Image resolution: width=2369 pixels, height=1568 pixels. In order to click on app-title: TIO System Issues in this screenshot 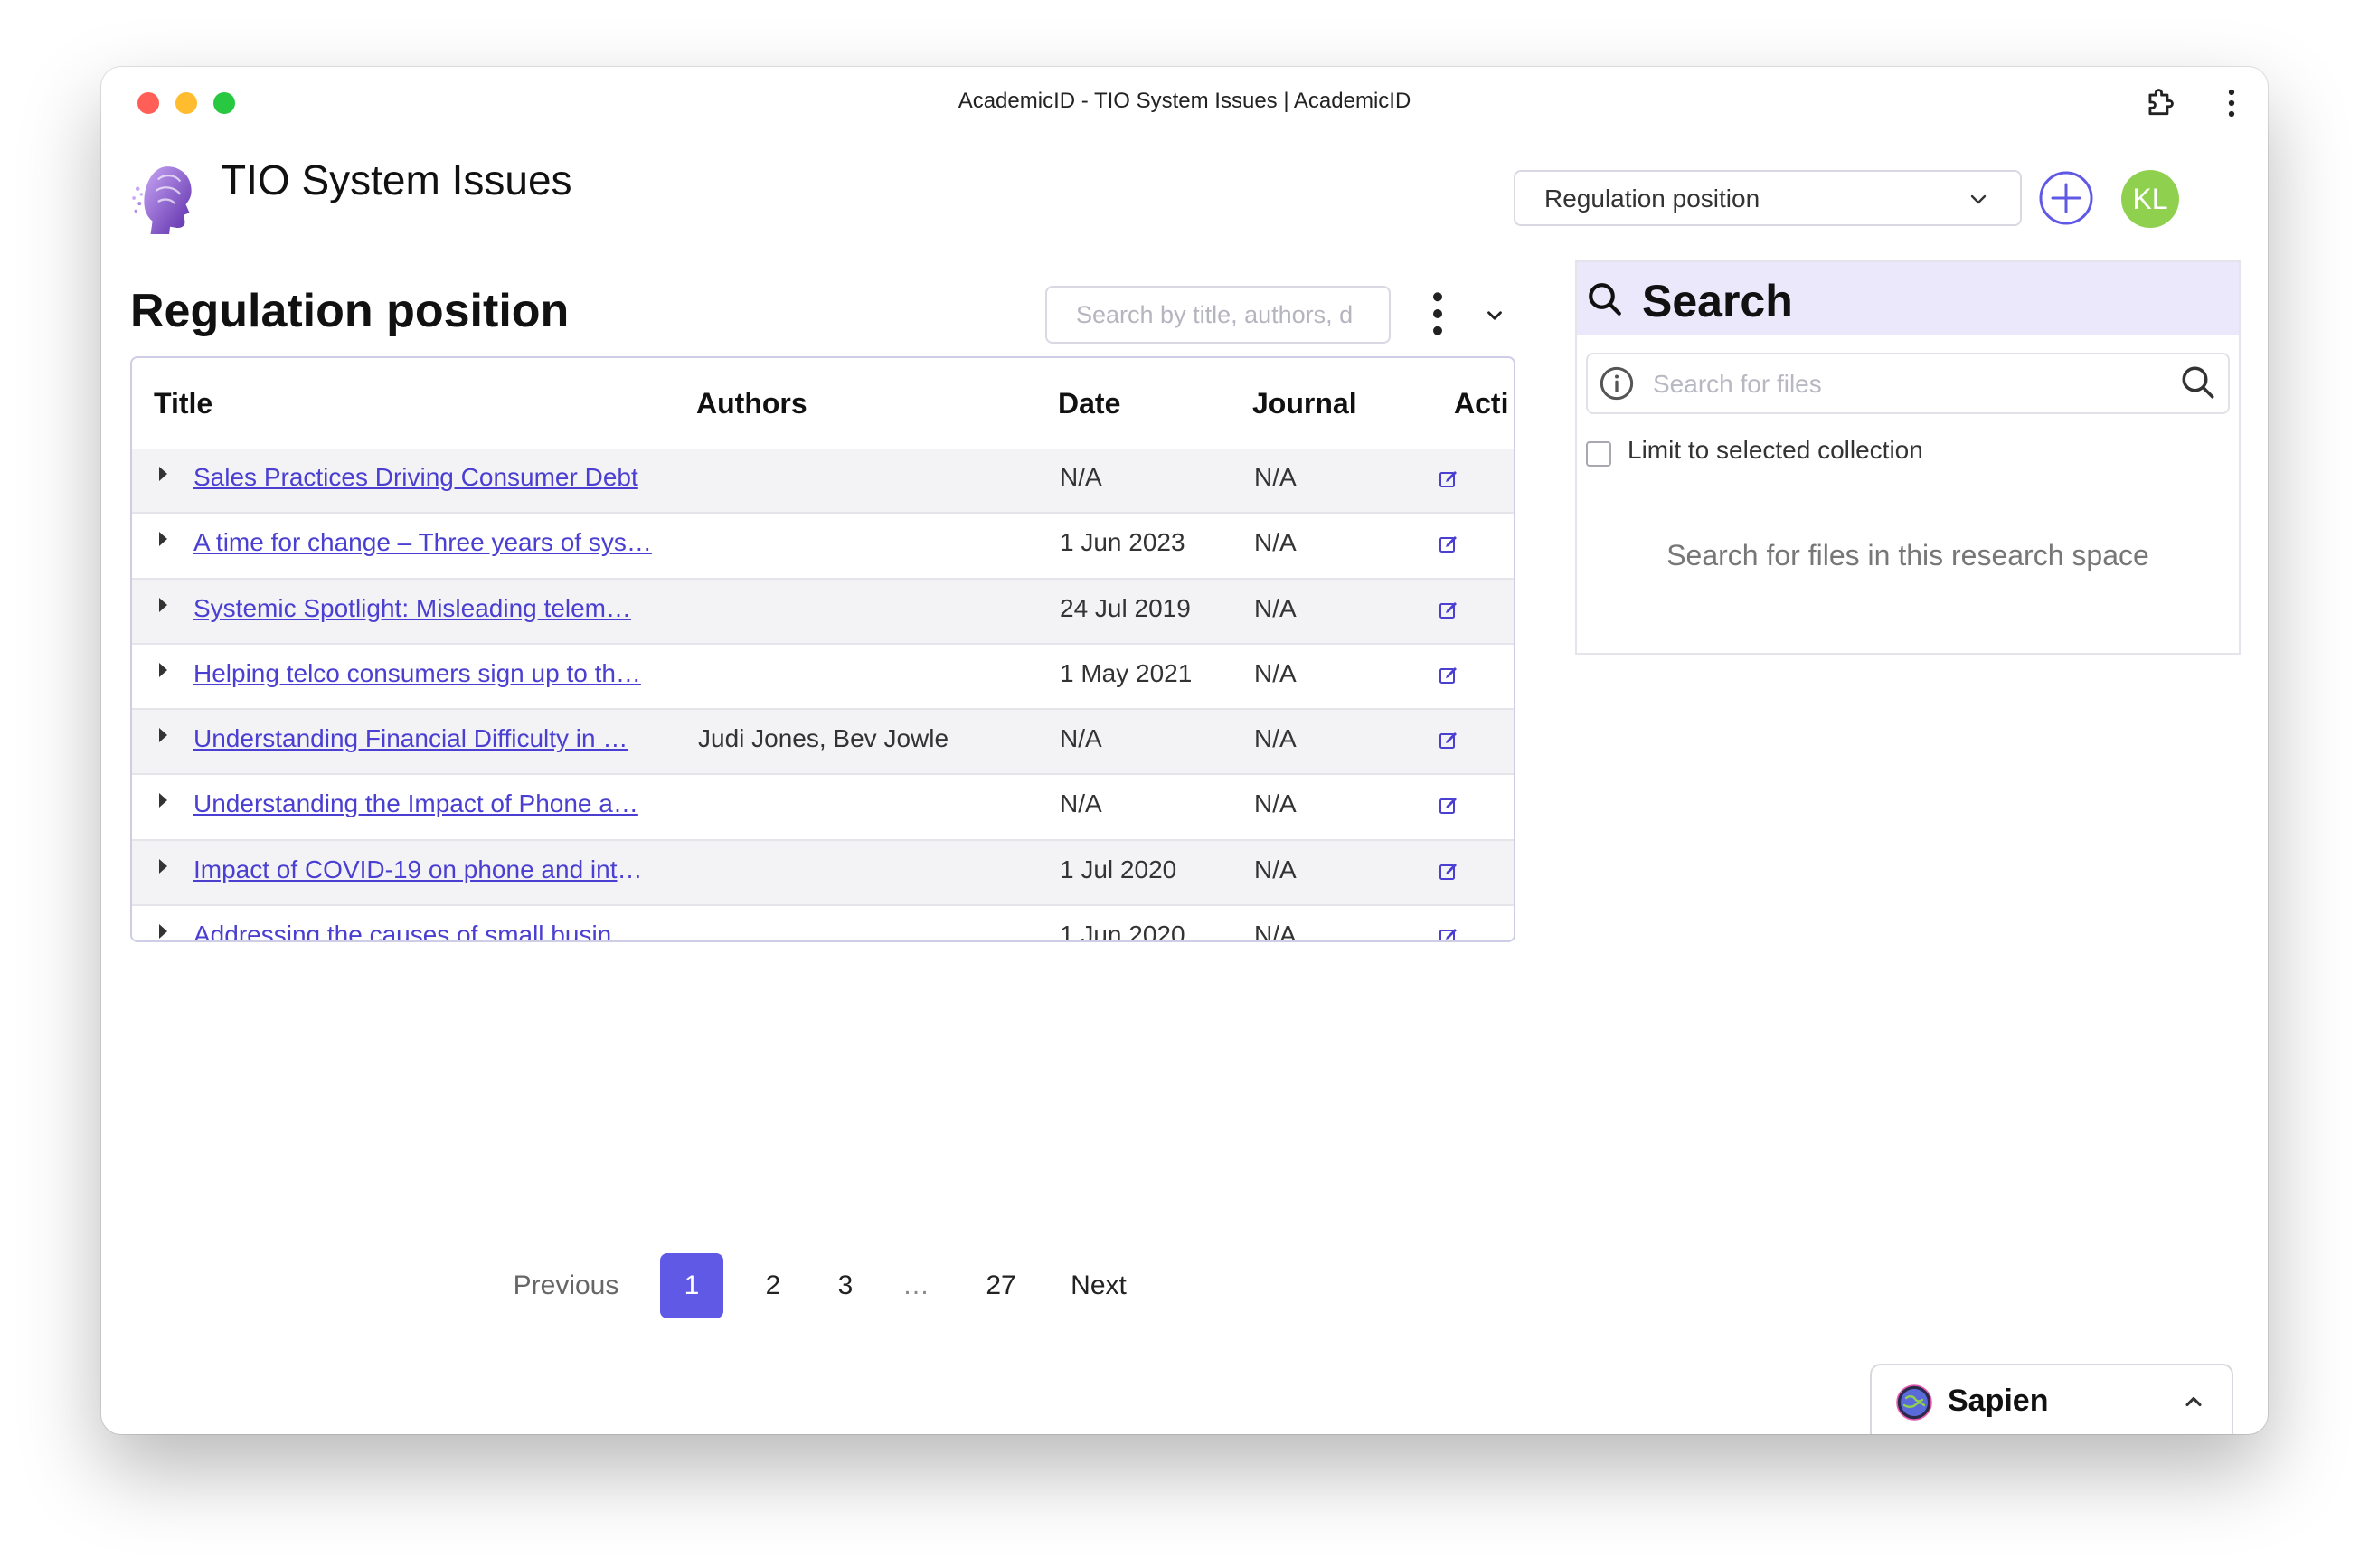, I will do `click(396, 179)`.